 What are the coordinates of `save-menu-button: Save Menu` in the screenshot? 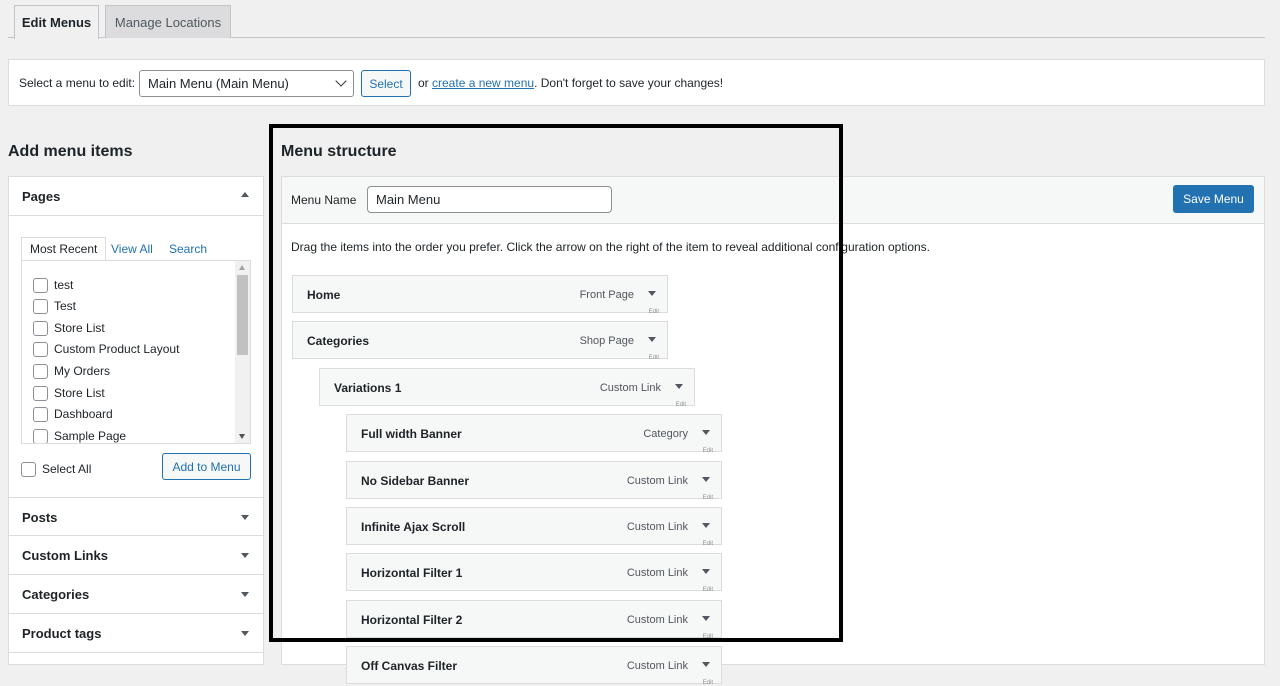 It's located at (1213, 199).